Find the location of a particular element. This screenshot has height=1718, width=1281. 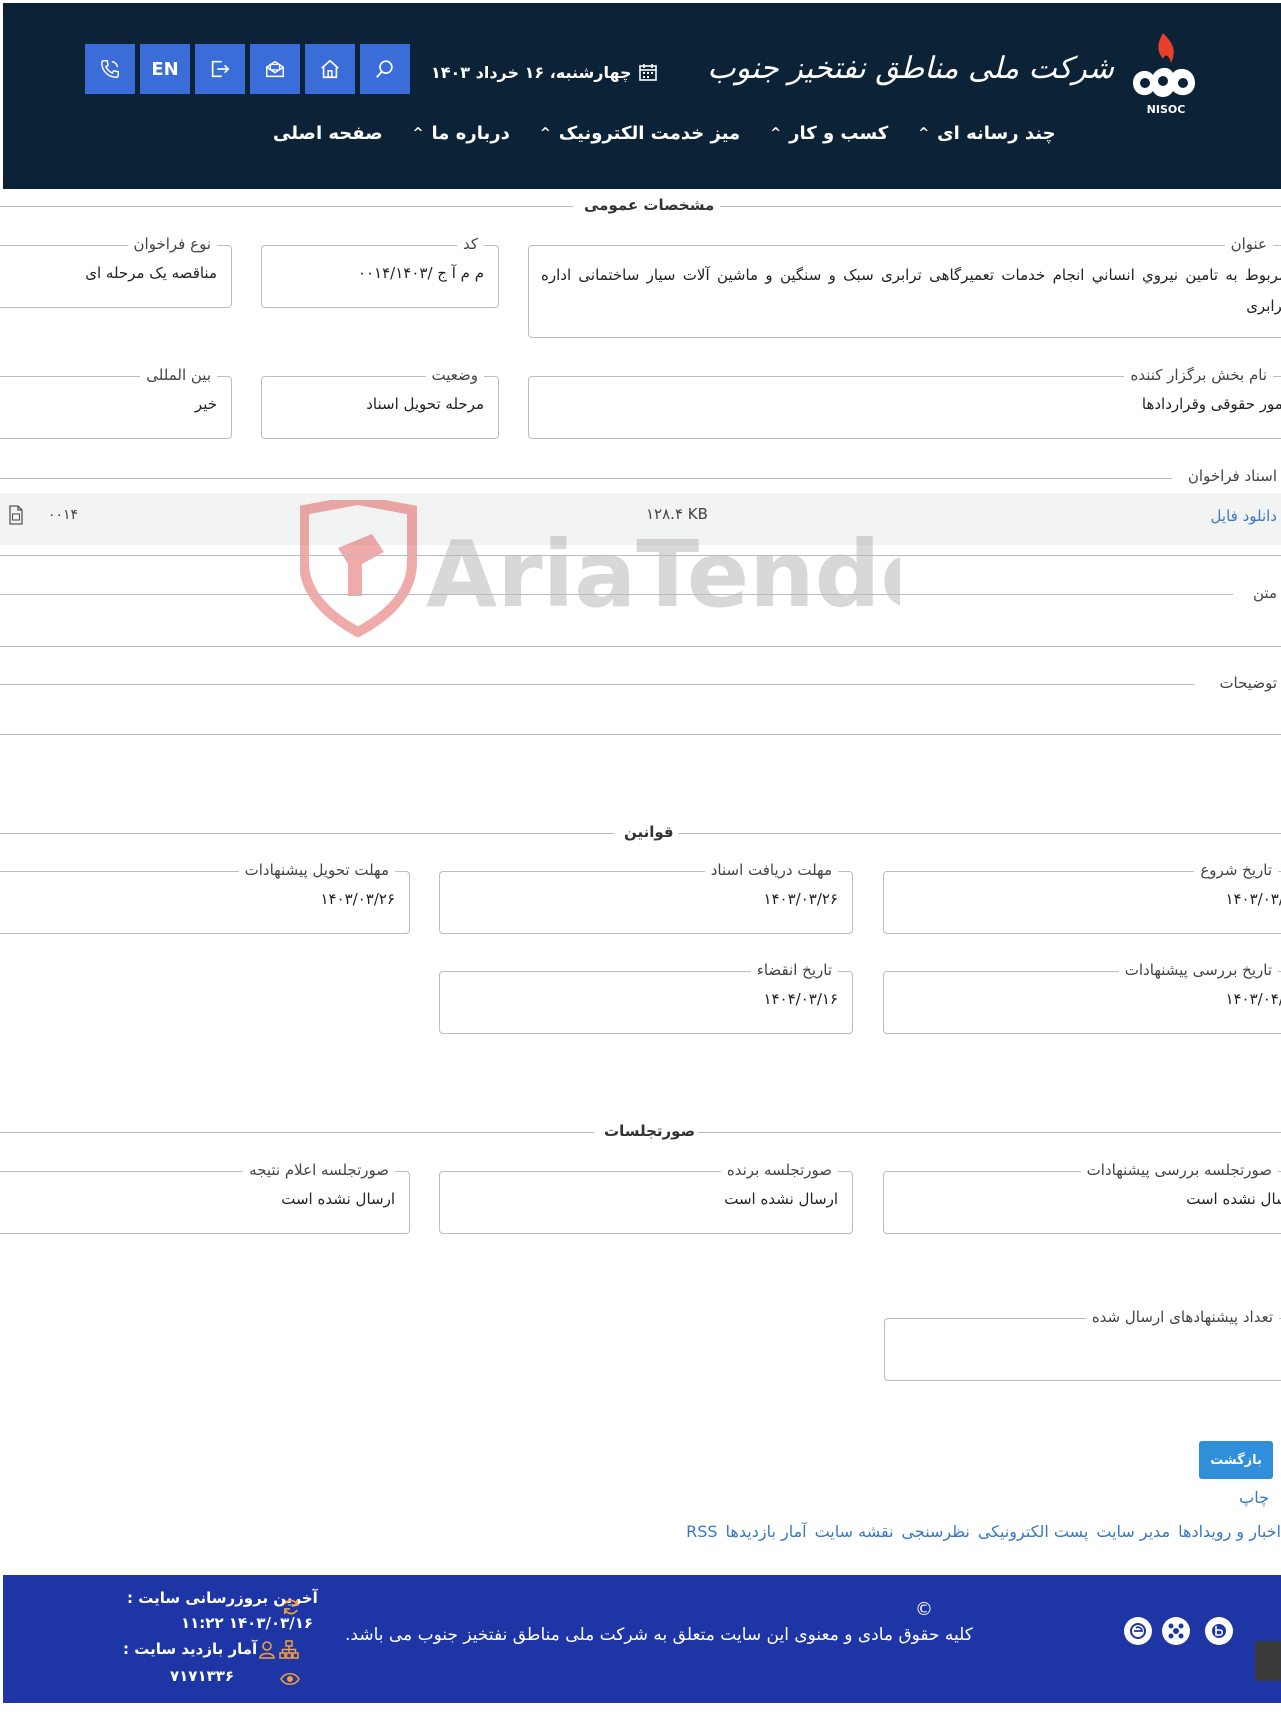

aparat-icon is located at coordinates (1176, 1631).